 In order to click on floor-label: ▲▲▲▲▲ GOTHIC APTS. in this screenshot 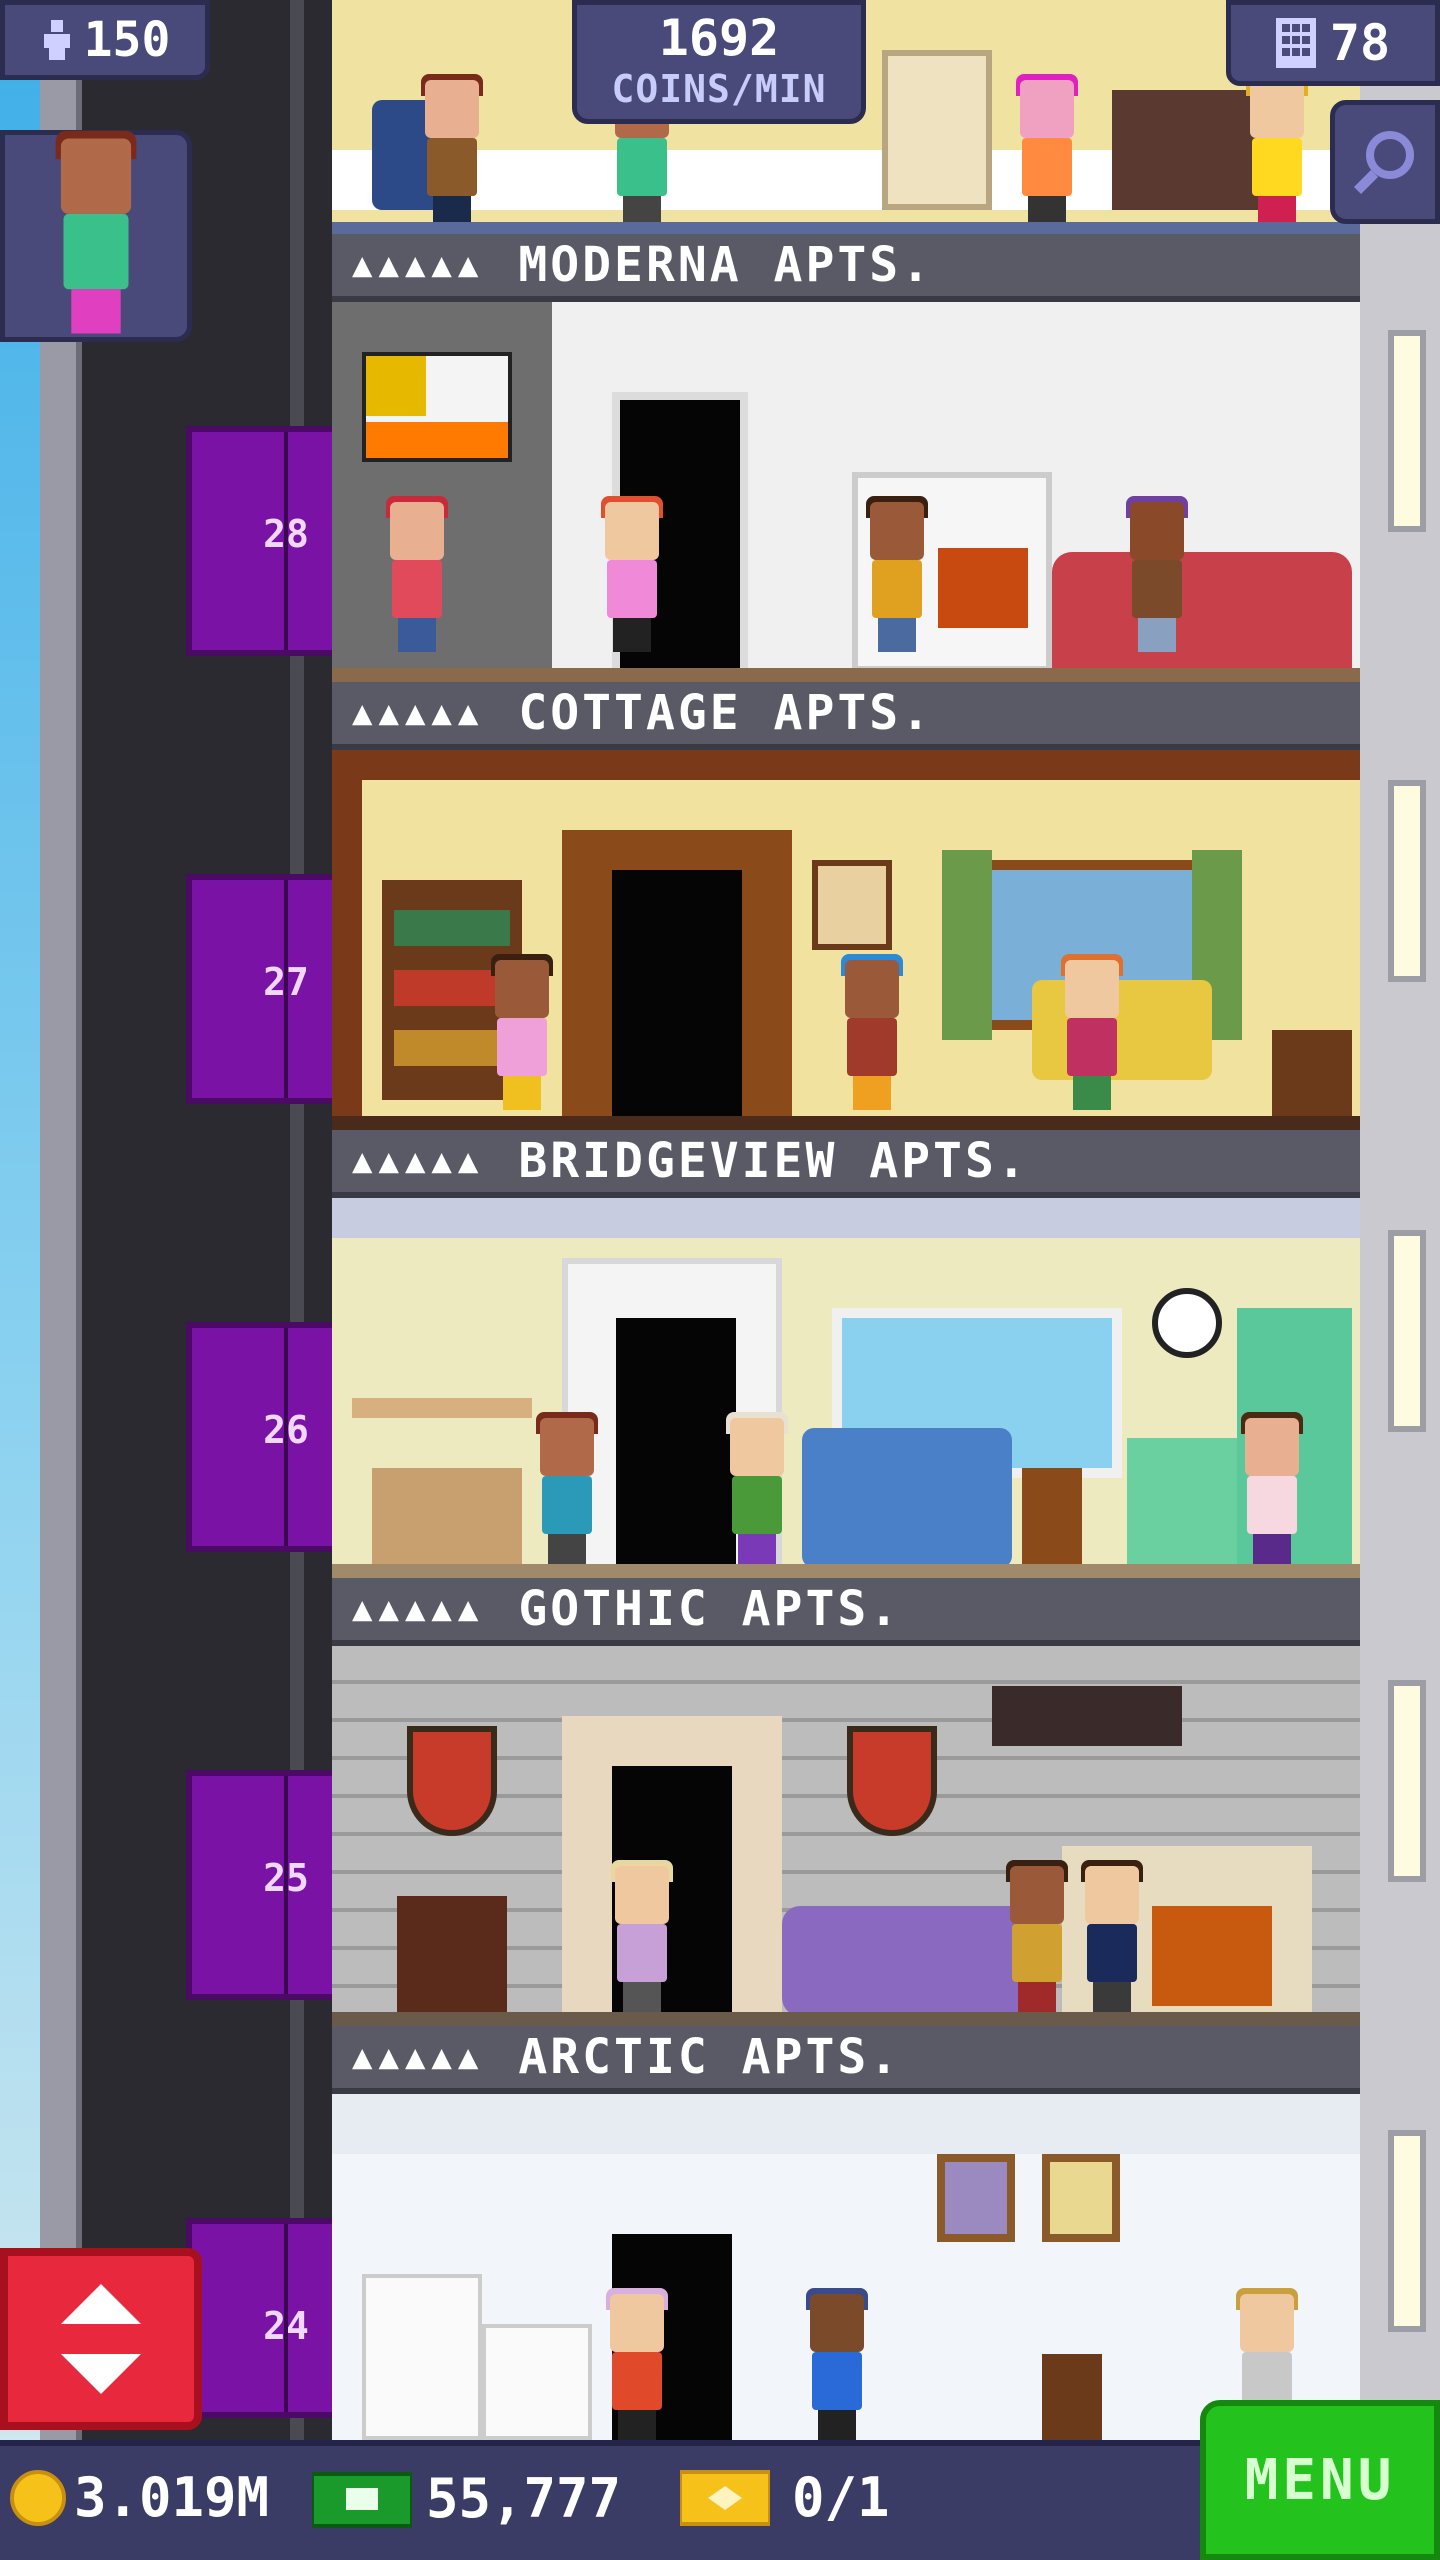, I will do `click(846, 1612)`.